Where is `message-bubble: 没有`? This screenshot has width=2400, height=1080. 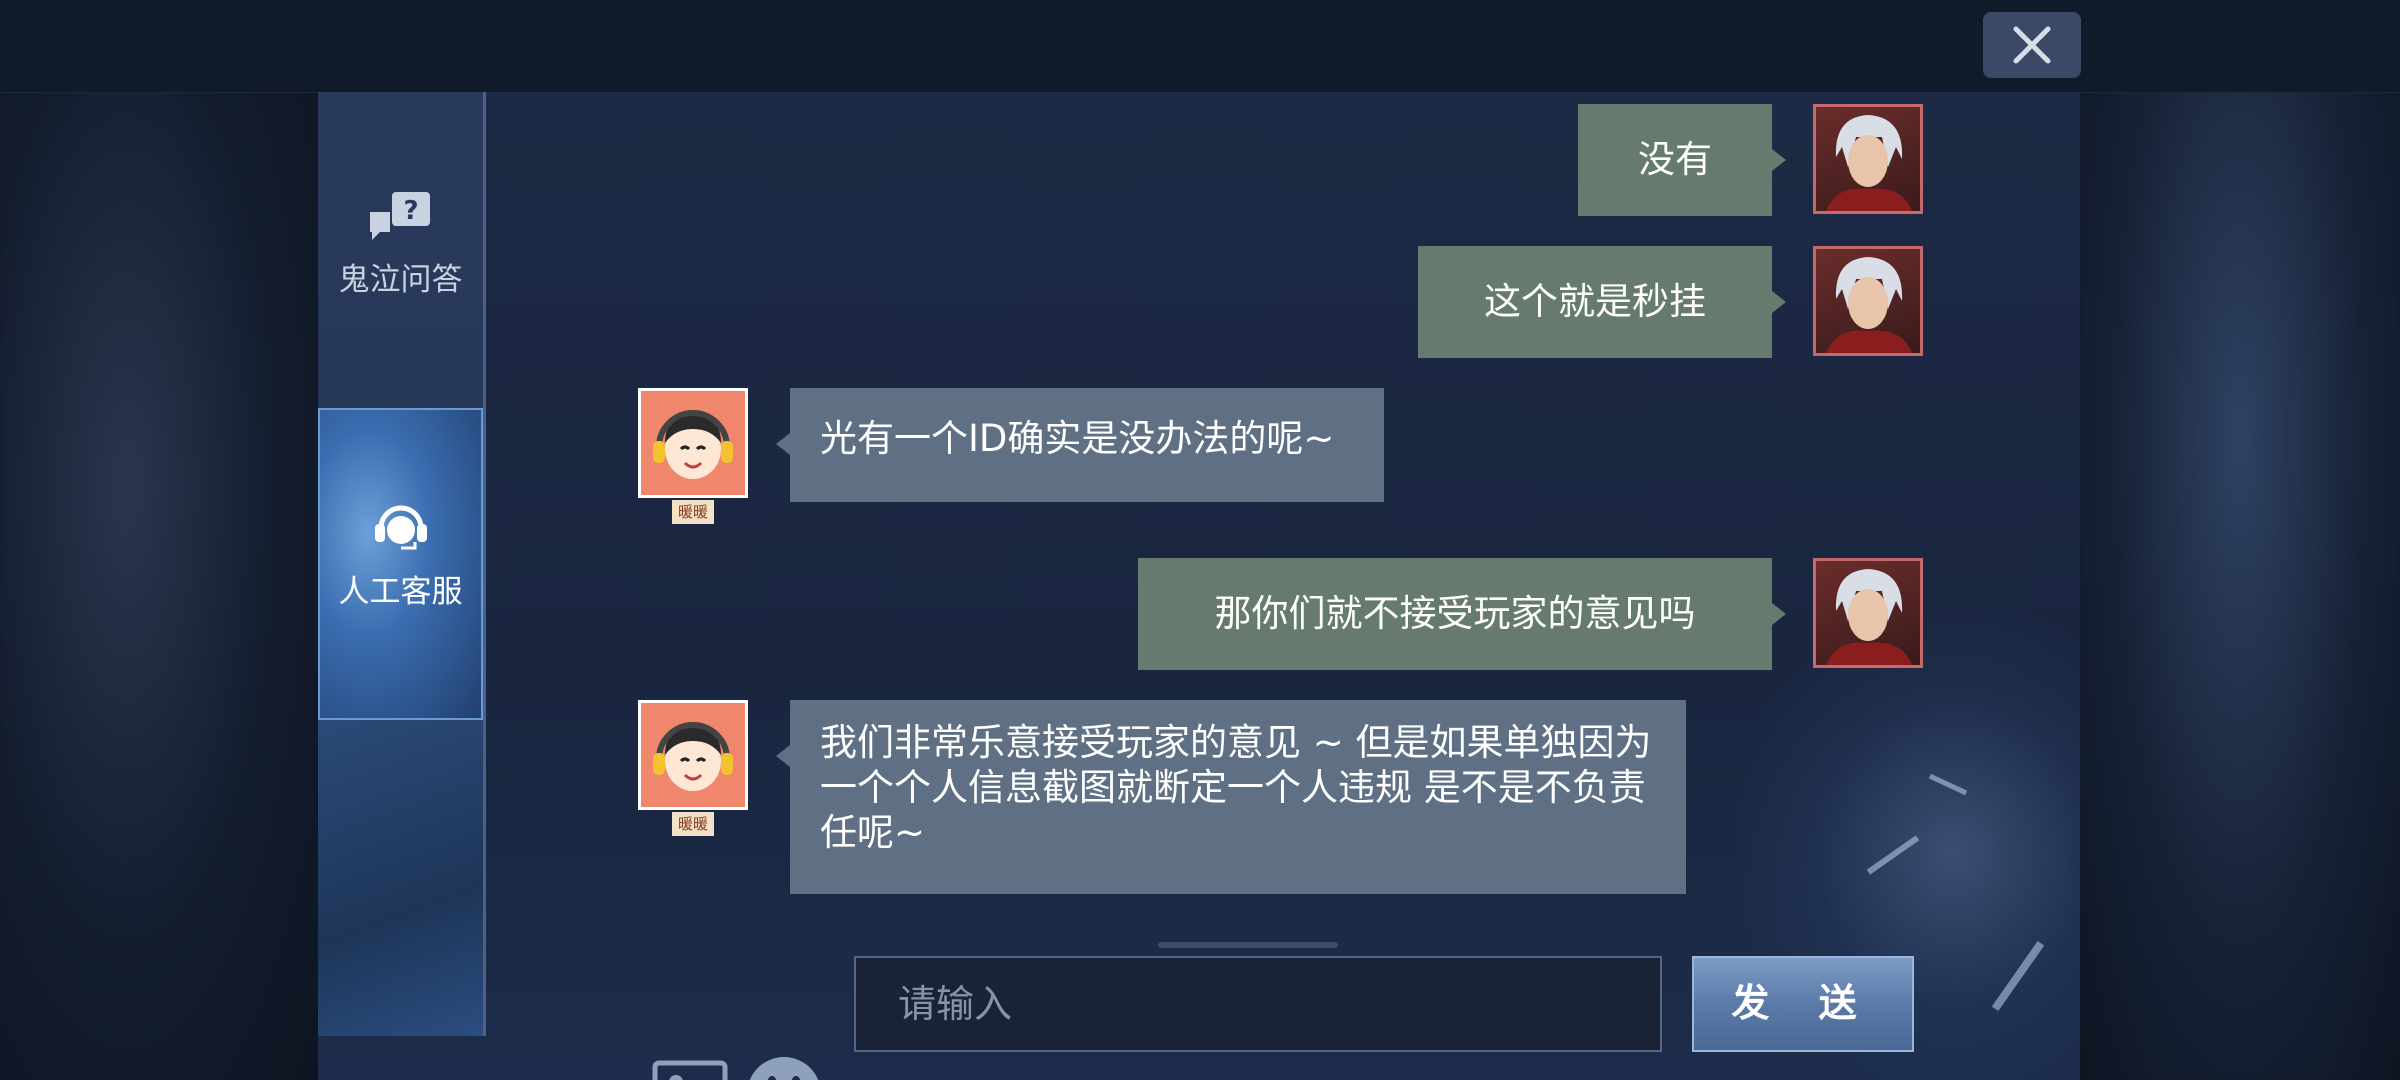
message-bubble: 没有 is located at coordinates (1675, 160).